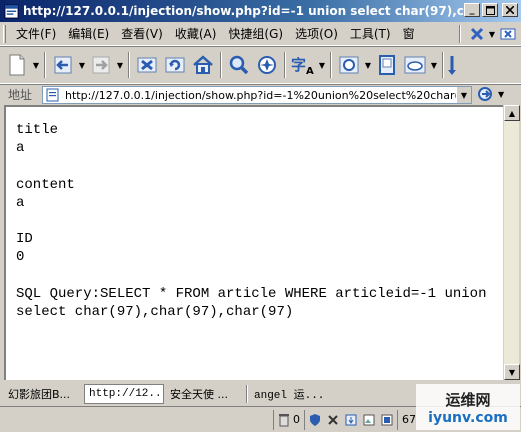  Describe the element at coordinates (82, 65) in the screenshot. I see `back-dropdown-icon: ▼` at that location.